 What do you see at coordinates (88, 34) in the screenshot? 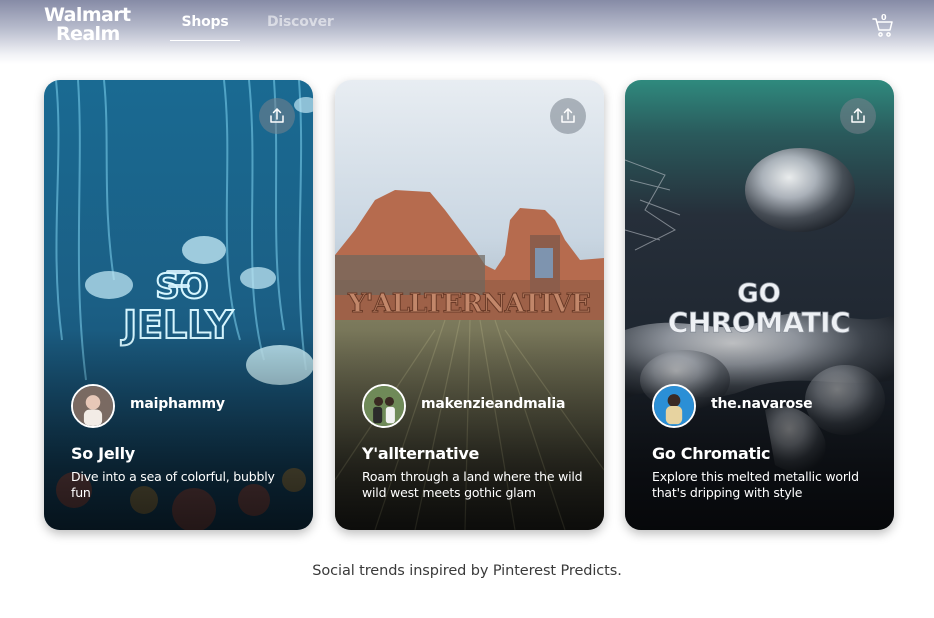
I see `logo-line-2: Realm` at bounding box center [88, 34].